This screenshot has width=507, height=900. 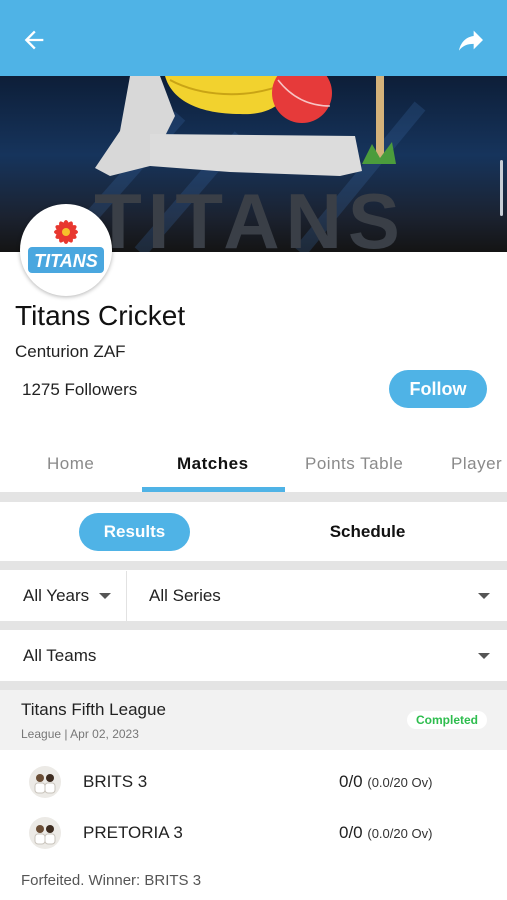 I want to click on team-score-row: PRETORIA 3 0/0 (0.0/20 Ov), so click(x=253, y=833).